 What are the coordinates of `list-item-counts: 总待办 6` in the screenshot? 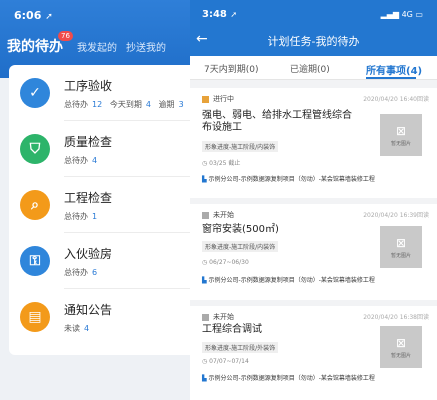 It's located at (81, 272).